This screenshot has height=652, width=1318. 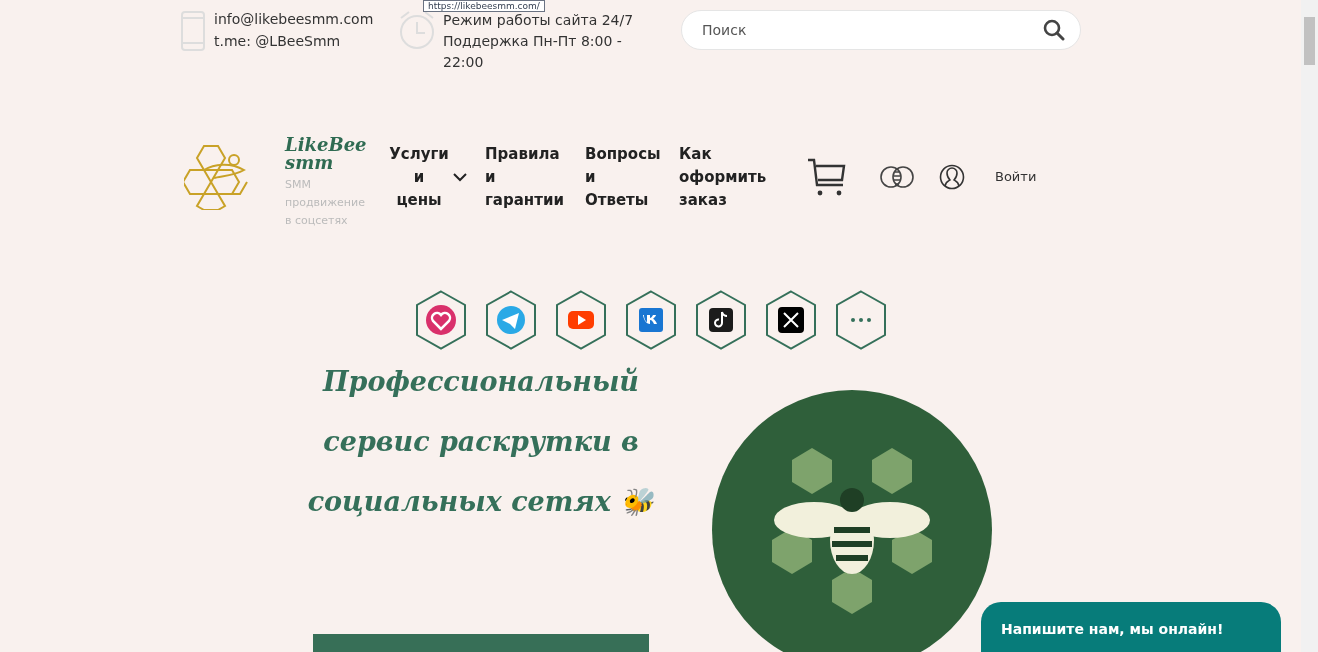 I want to click on bee-emoji: 🐝, so click(x=637, y=501).